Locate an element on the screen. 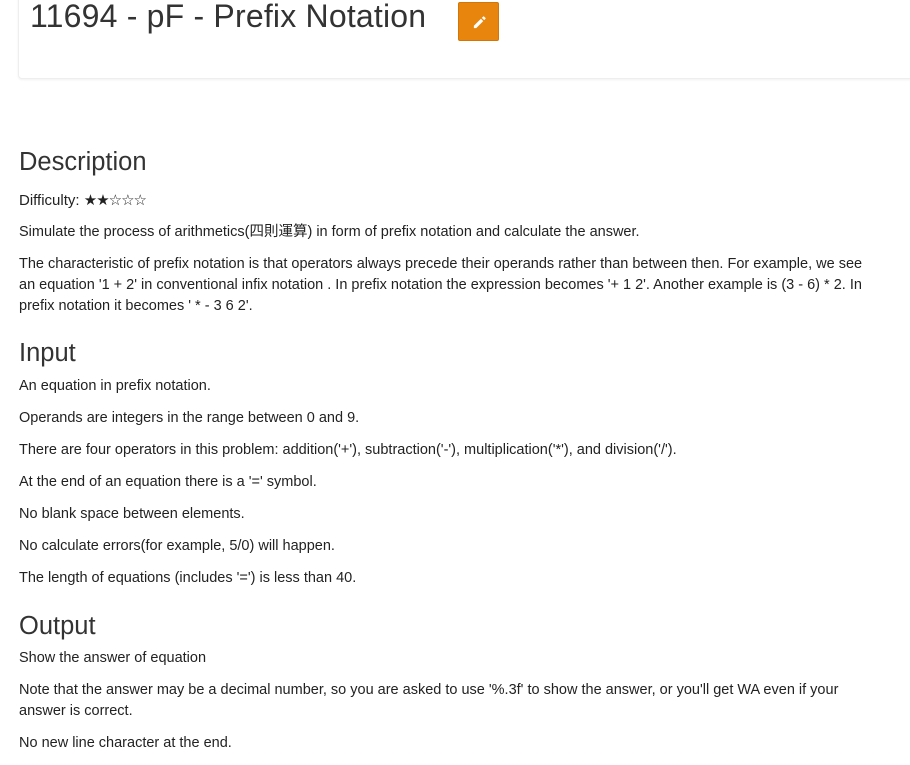  edit-button is located at coordinates (478, 21).